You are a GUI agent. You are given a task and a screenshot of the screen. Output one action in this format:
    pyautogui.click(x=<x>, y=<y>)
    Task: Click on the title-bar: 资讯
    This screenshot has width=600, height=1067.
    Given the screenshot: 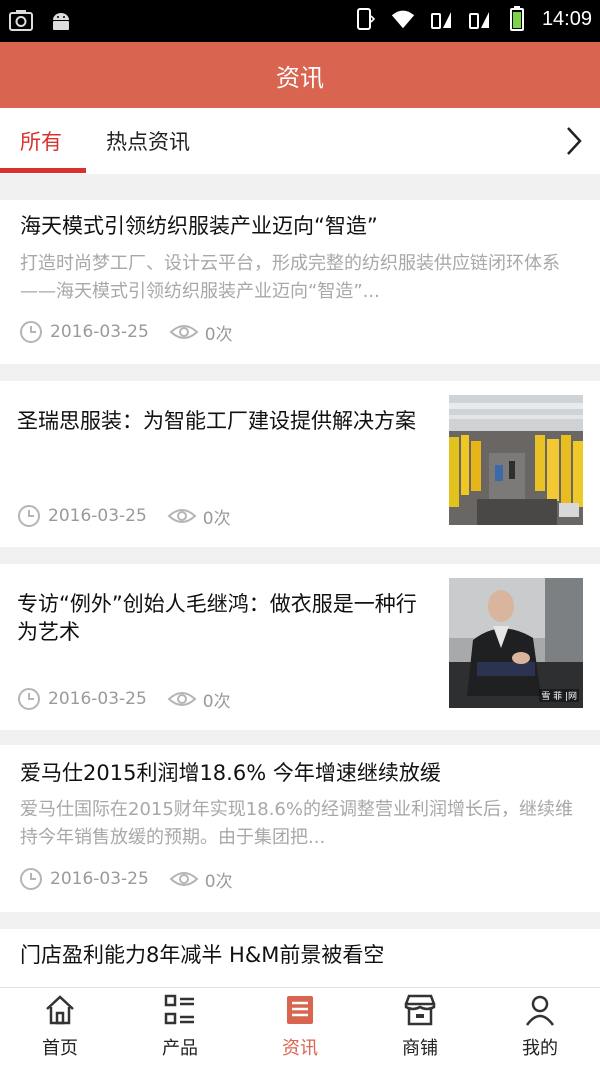 What is the action you would take?
    pyautogui.click(x=300, y=75)
    